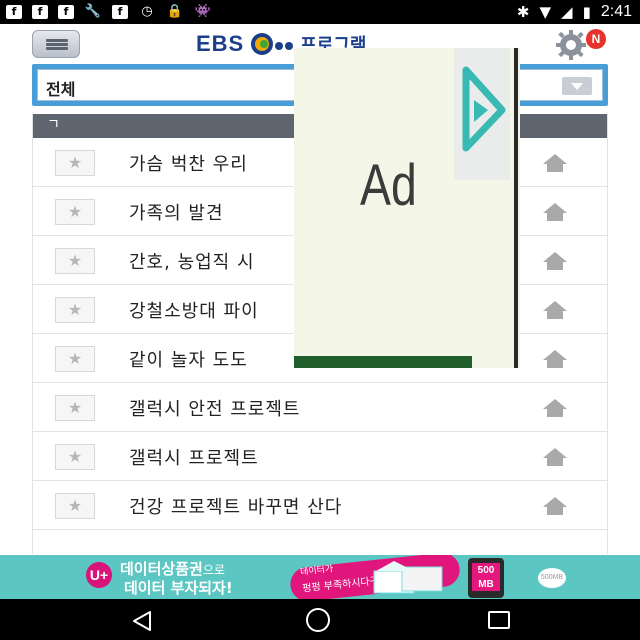 This screenshot has height=640, width=640. Describe the element at coordinates (586, 12) in the screenshot. I see `battery-icon: ▮` at that location.